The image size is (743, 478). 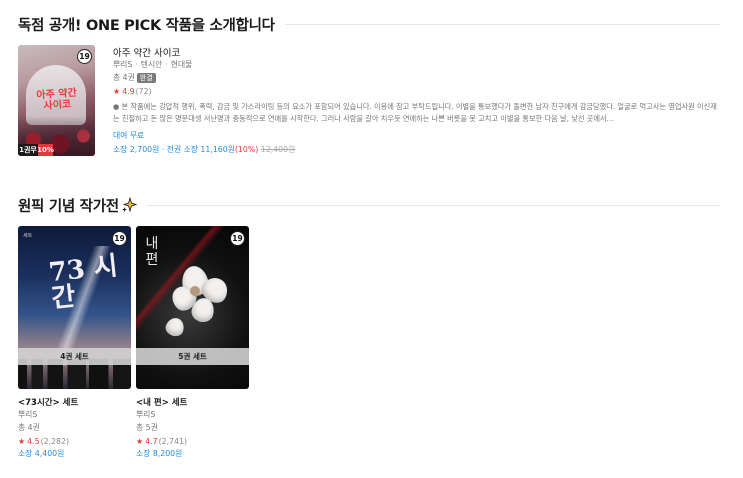 I want to click on set-cover: 세트 73 시간 19 4권 세트, so click(x=74, y=307).